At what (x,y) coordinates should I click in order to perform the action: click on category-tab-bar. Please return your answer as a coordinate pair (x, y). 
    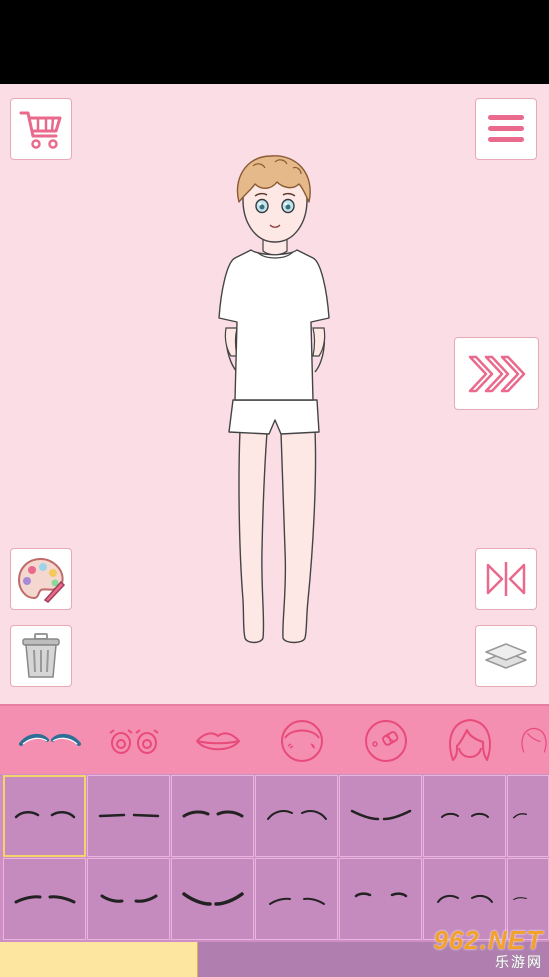
    Looking at the image, I should click on (274, 739).